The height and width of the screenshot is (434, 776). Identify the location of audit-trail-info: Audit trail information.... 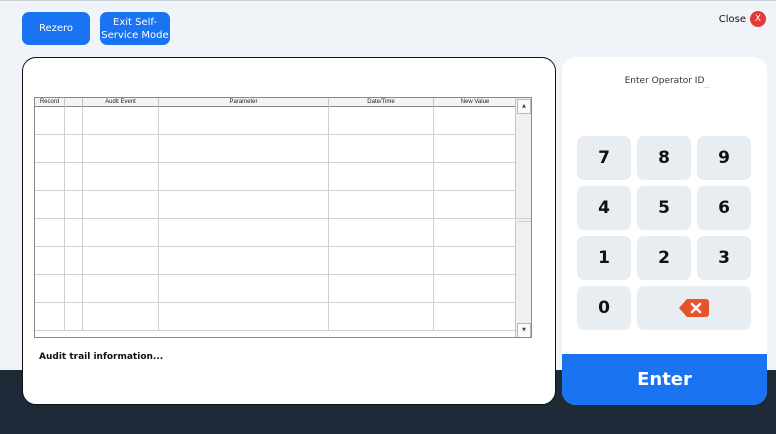
(101, 357).